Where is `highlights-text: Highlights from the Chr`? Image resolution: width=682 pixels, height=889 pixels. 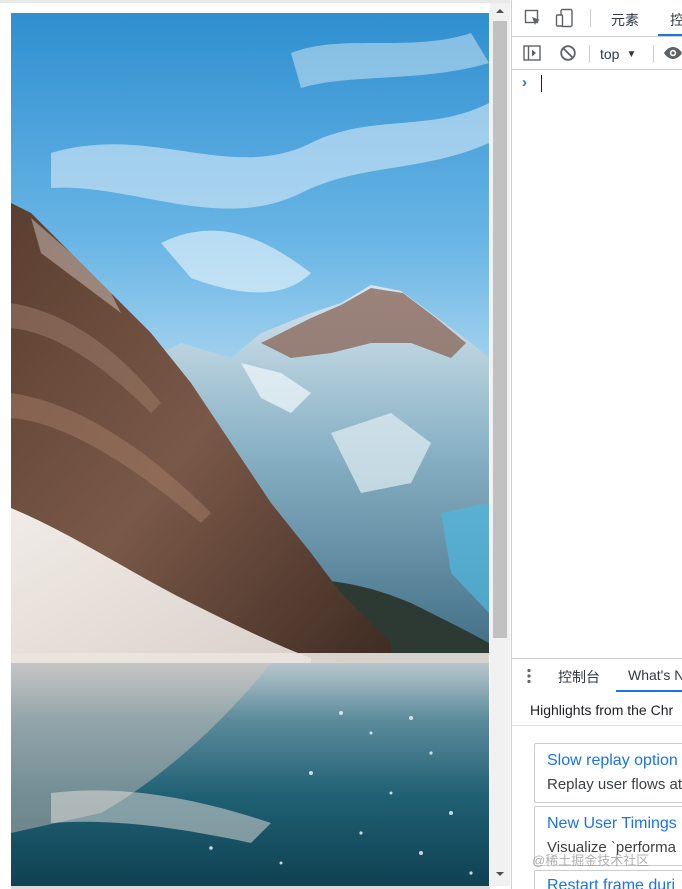 highlights-text: Highlights from the Chr is located at coordinates (602, 710).